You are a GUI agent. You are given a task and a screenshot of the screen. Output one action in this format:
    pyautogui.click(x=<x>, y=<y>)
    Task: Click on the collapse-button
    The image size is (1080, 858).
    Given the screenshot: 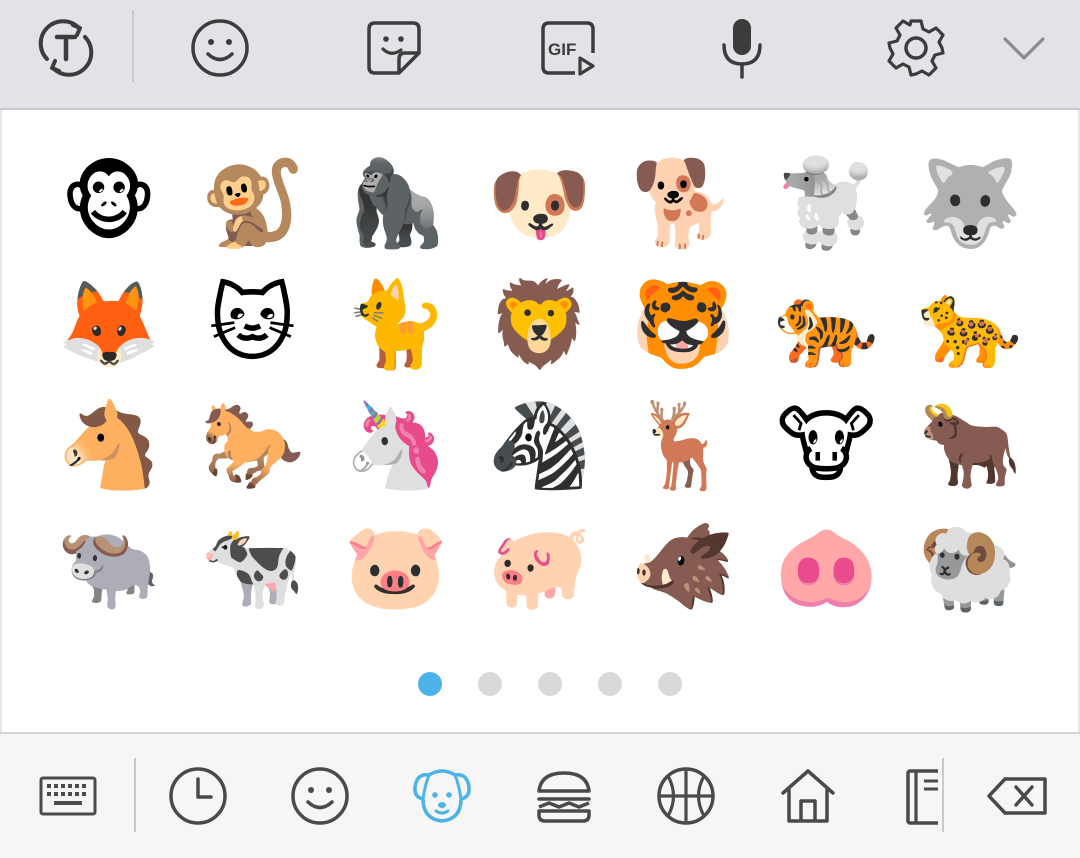 What is the action you would take?
    pyautogui.click(x=1024, y=48)
    